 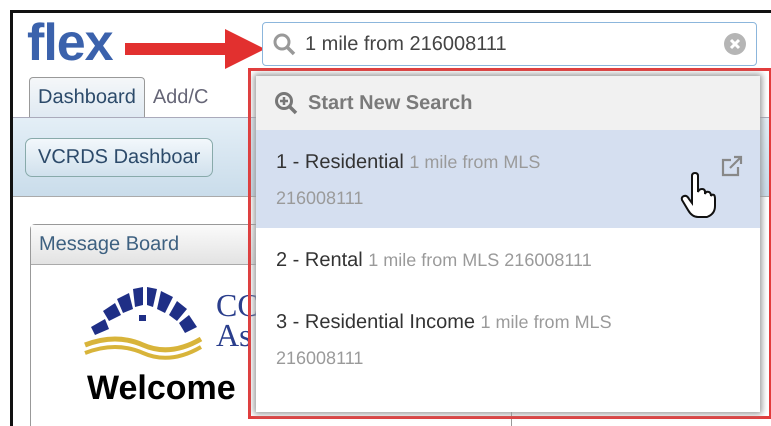 I want to click on start-new-search-item: Start New Search, so click(x=508, y=103).